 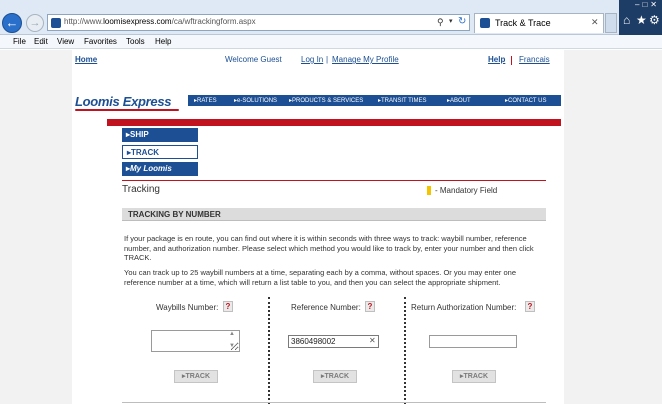 I want to click on waybill-input, so click(x=195, y=341).